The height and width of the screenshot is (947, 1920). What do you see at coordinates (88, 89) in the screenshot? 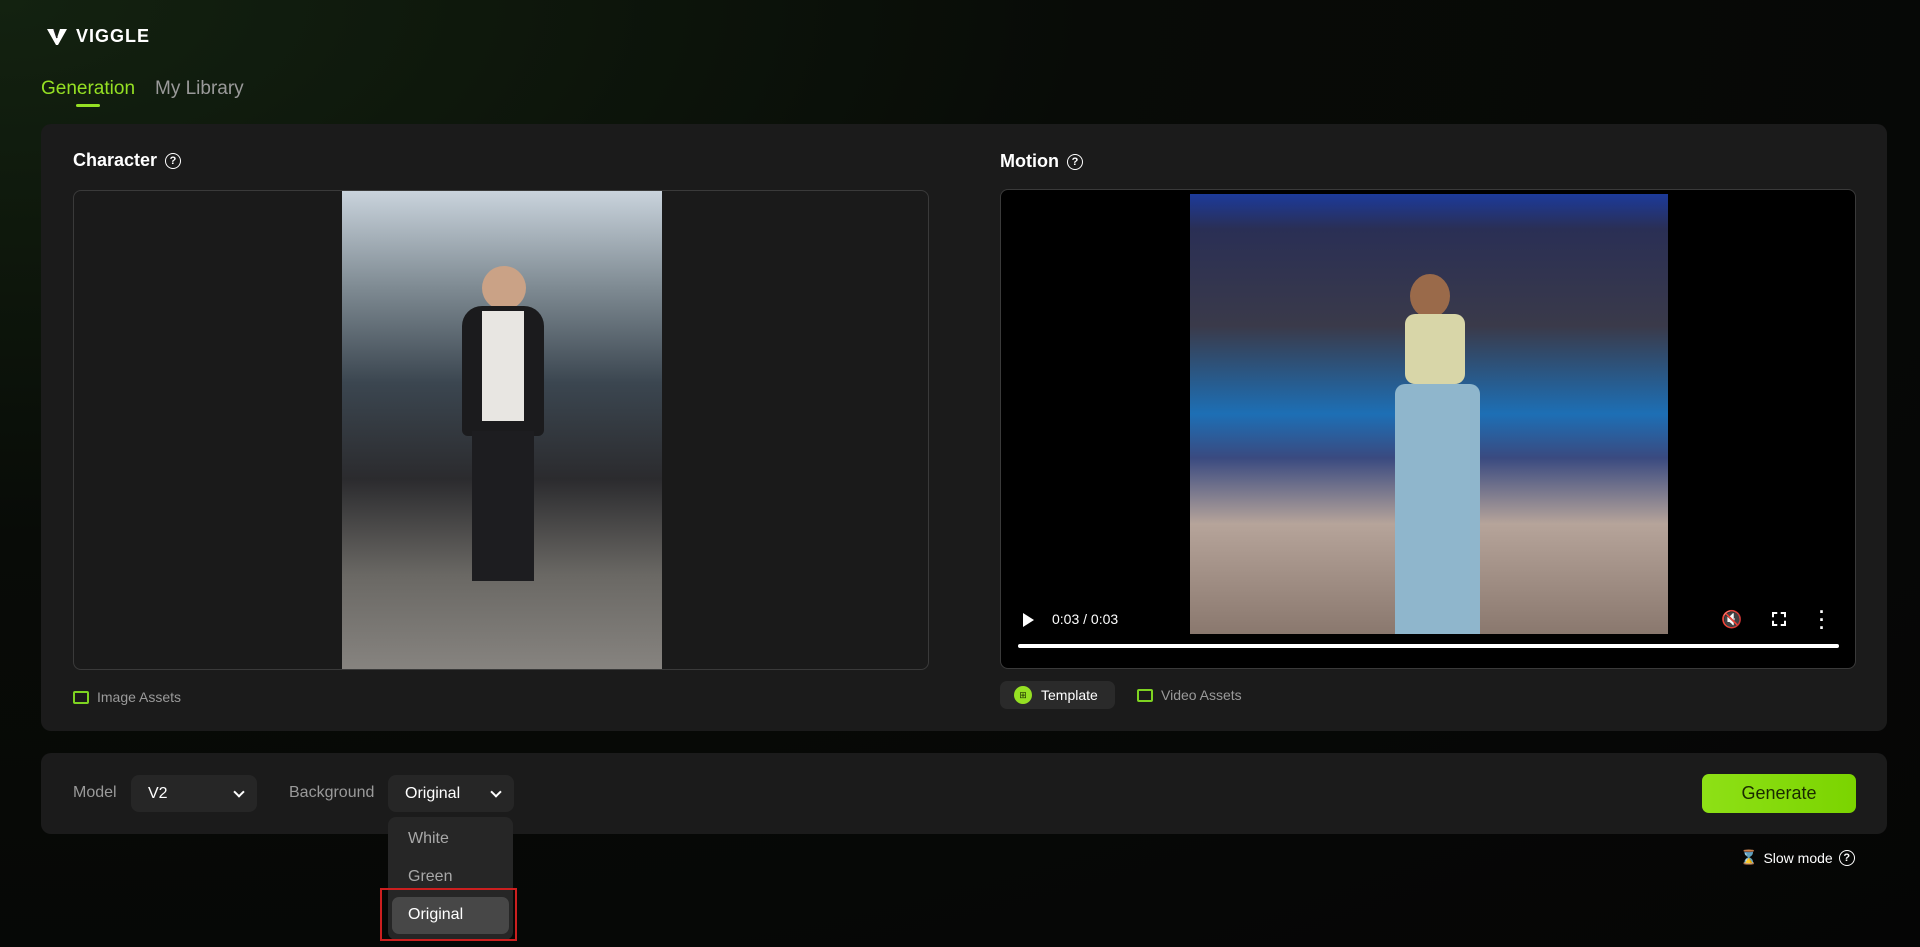
I see `tab-generation: Generation` at bounding box center [88, 89].